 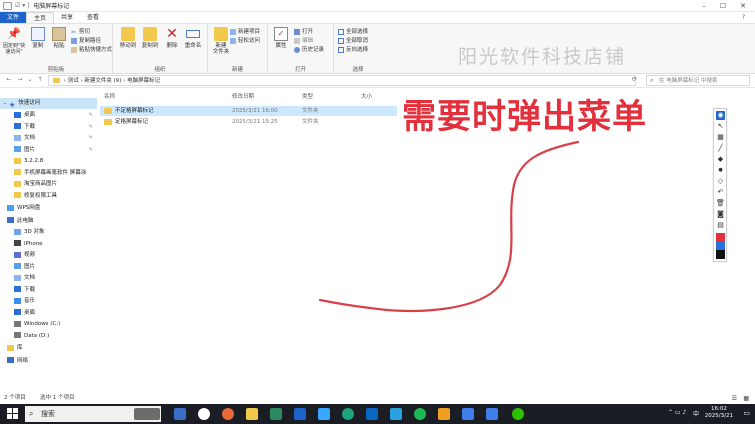 I want to click on eraser-icon: ◇, so click(x=720, y=181).